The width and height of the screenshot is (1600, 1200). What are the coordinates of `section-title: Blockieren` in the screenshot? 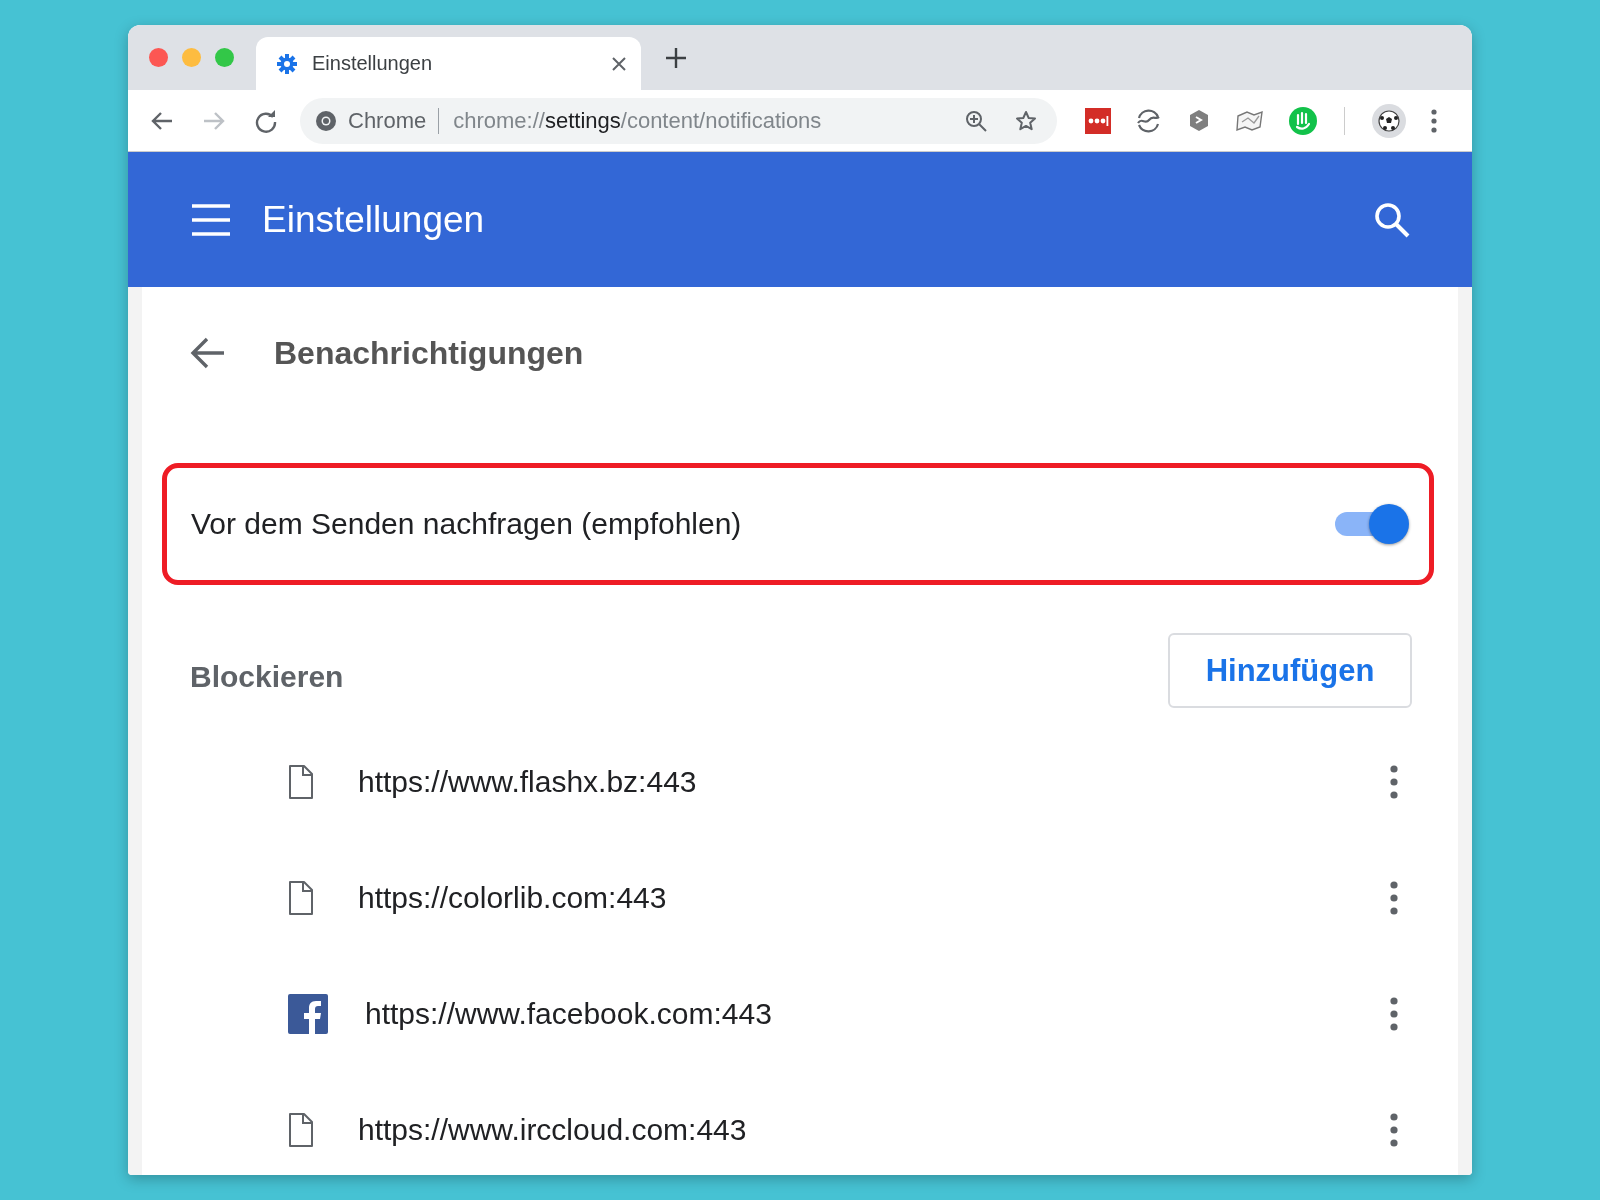 It's located at (267, 676).